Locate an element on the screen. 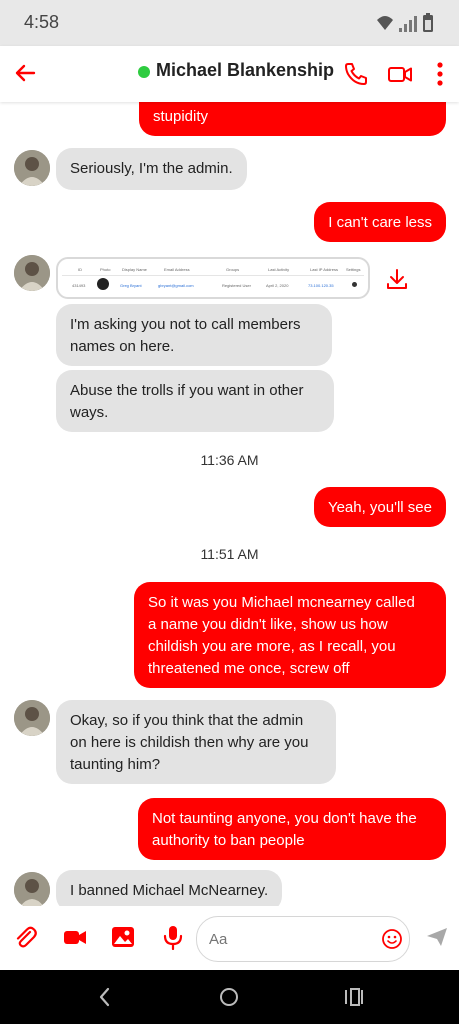  message-text-line: on here is childish then why are you is located at coordinates (189, 742).